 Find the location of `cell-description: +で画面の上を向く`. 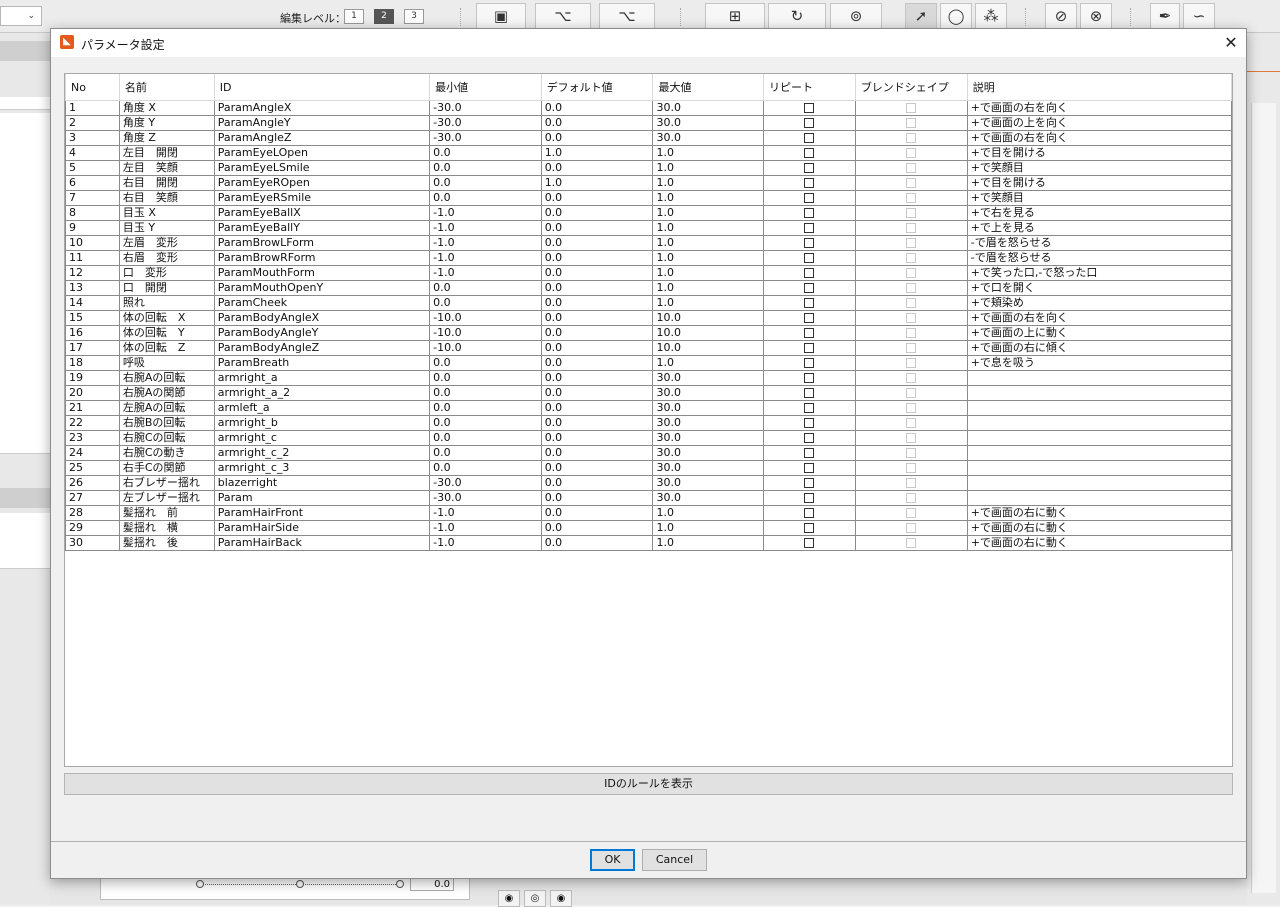

cell-description: +で画面の上を向く is located at coordinates (1099, 123).